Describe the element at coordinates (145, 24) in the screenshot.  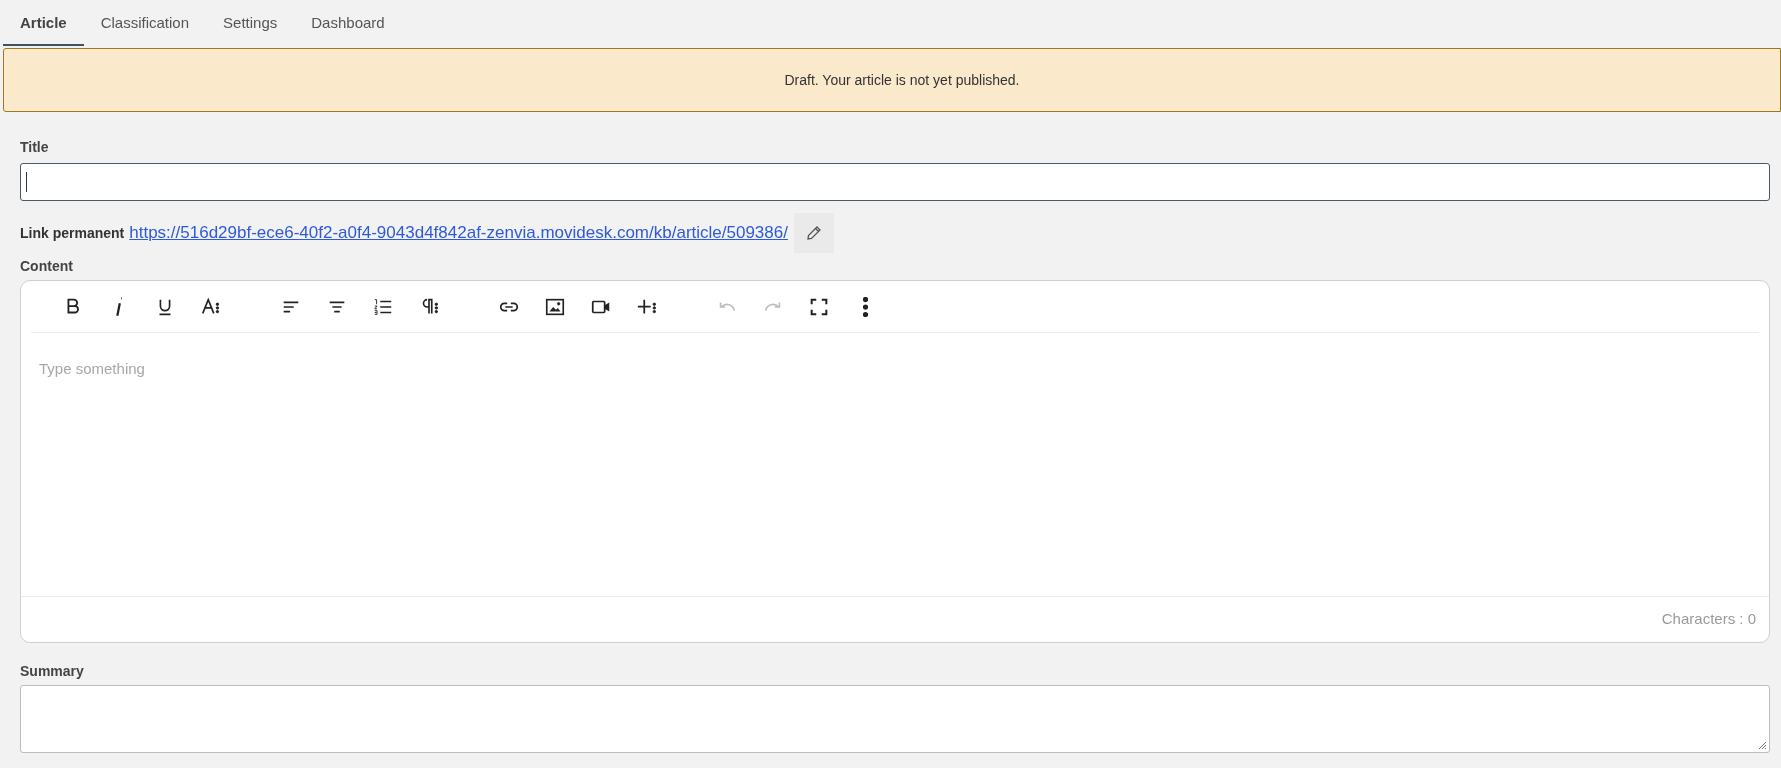
I see `tab: Classification` at that location.